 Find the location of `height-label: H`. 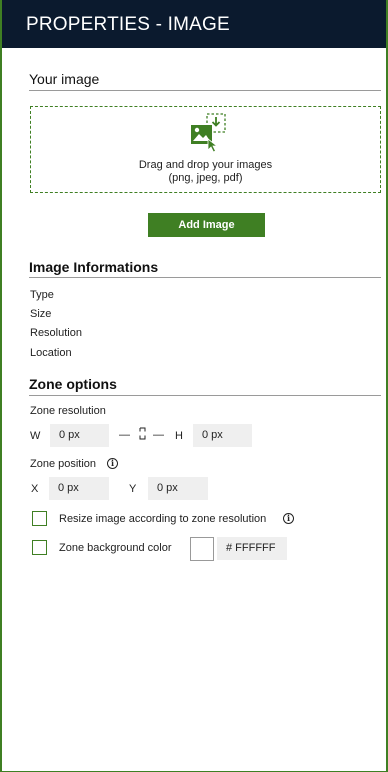

height-label: H is located at coordinates (179, 436).